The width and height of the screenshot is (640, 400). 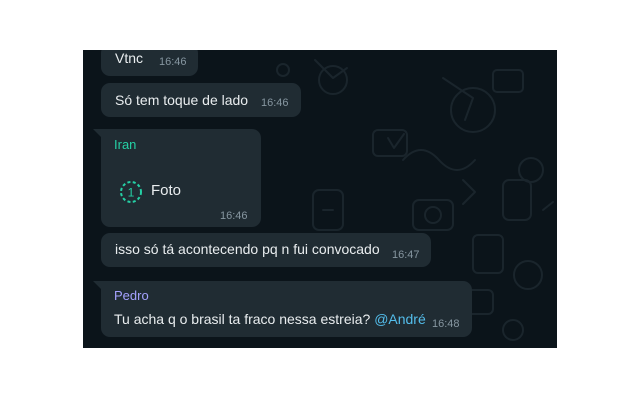 What do you see at coordinates (181, 178) in the screenshot?
I see `message-bubble: Iran 1 Foto 16:46` at bounding box center [181, 178].